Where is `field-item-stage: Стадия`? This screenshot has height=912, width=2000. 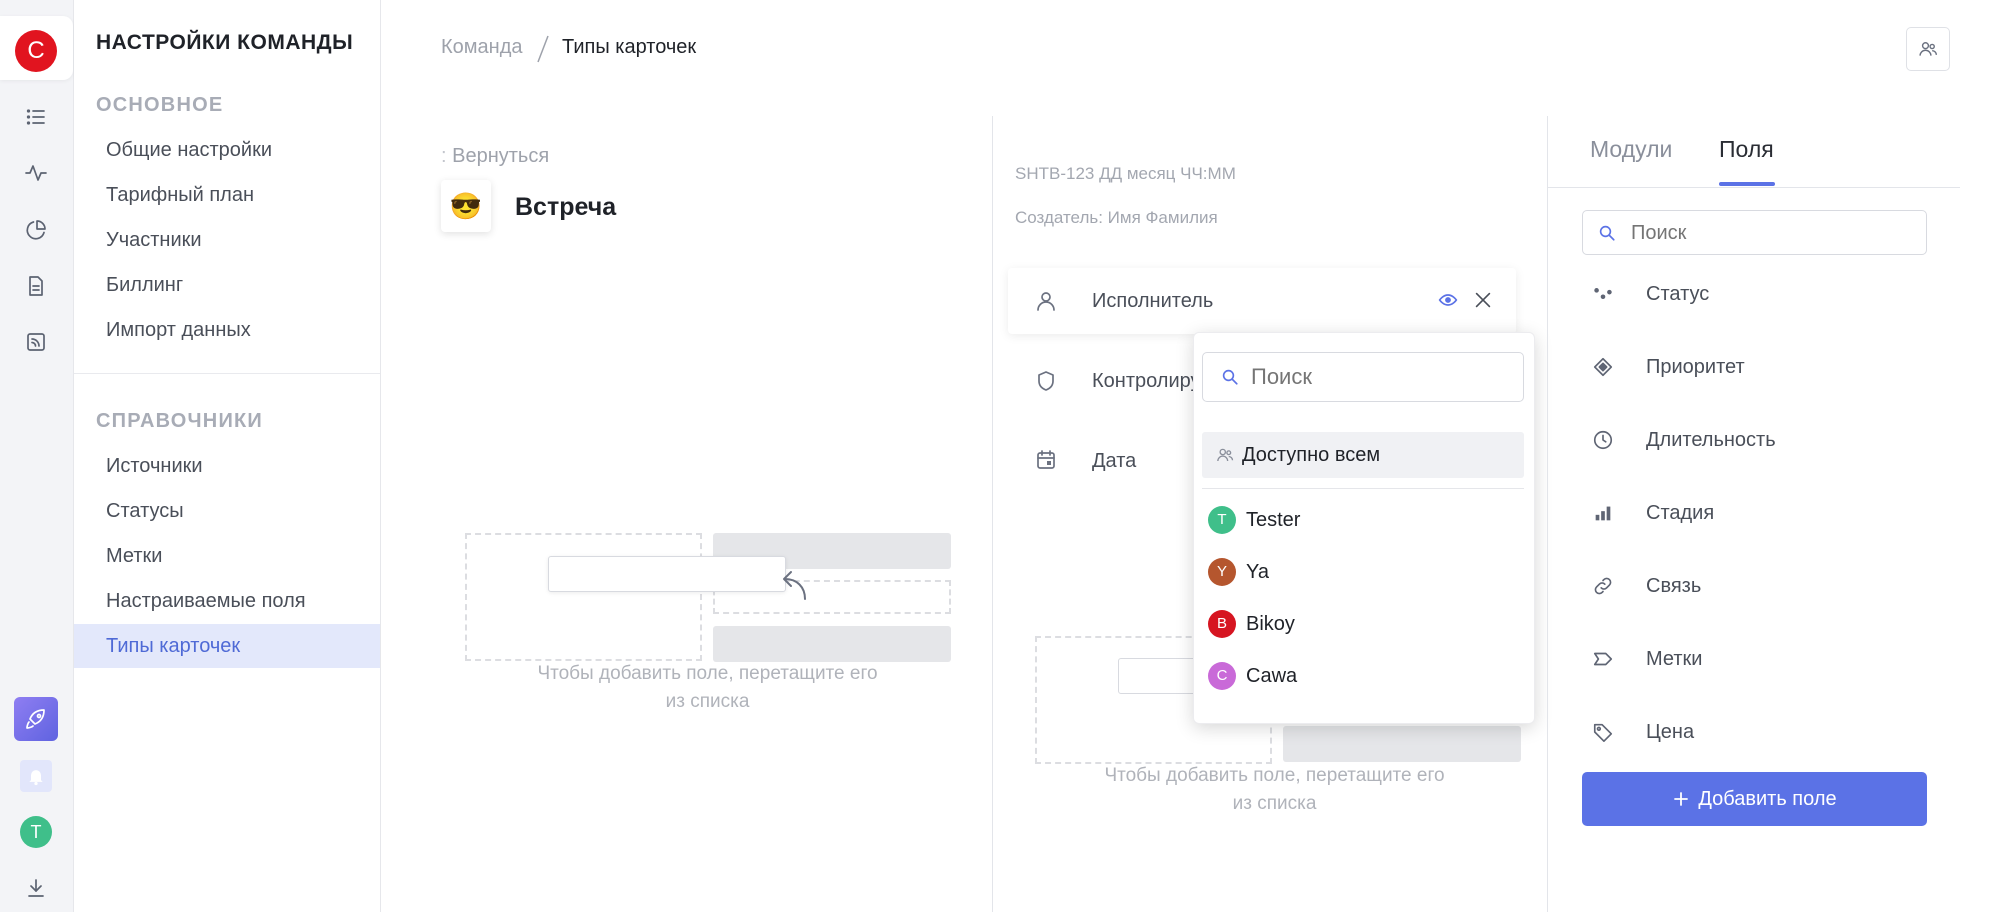 field-item-stage: Стадия is located at coordinates (1755, 513).